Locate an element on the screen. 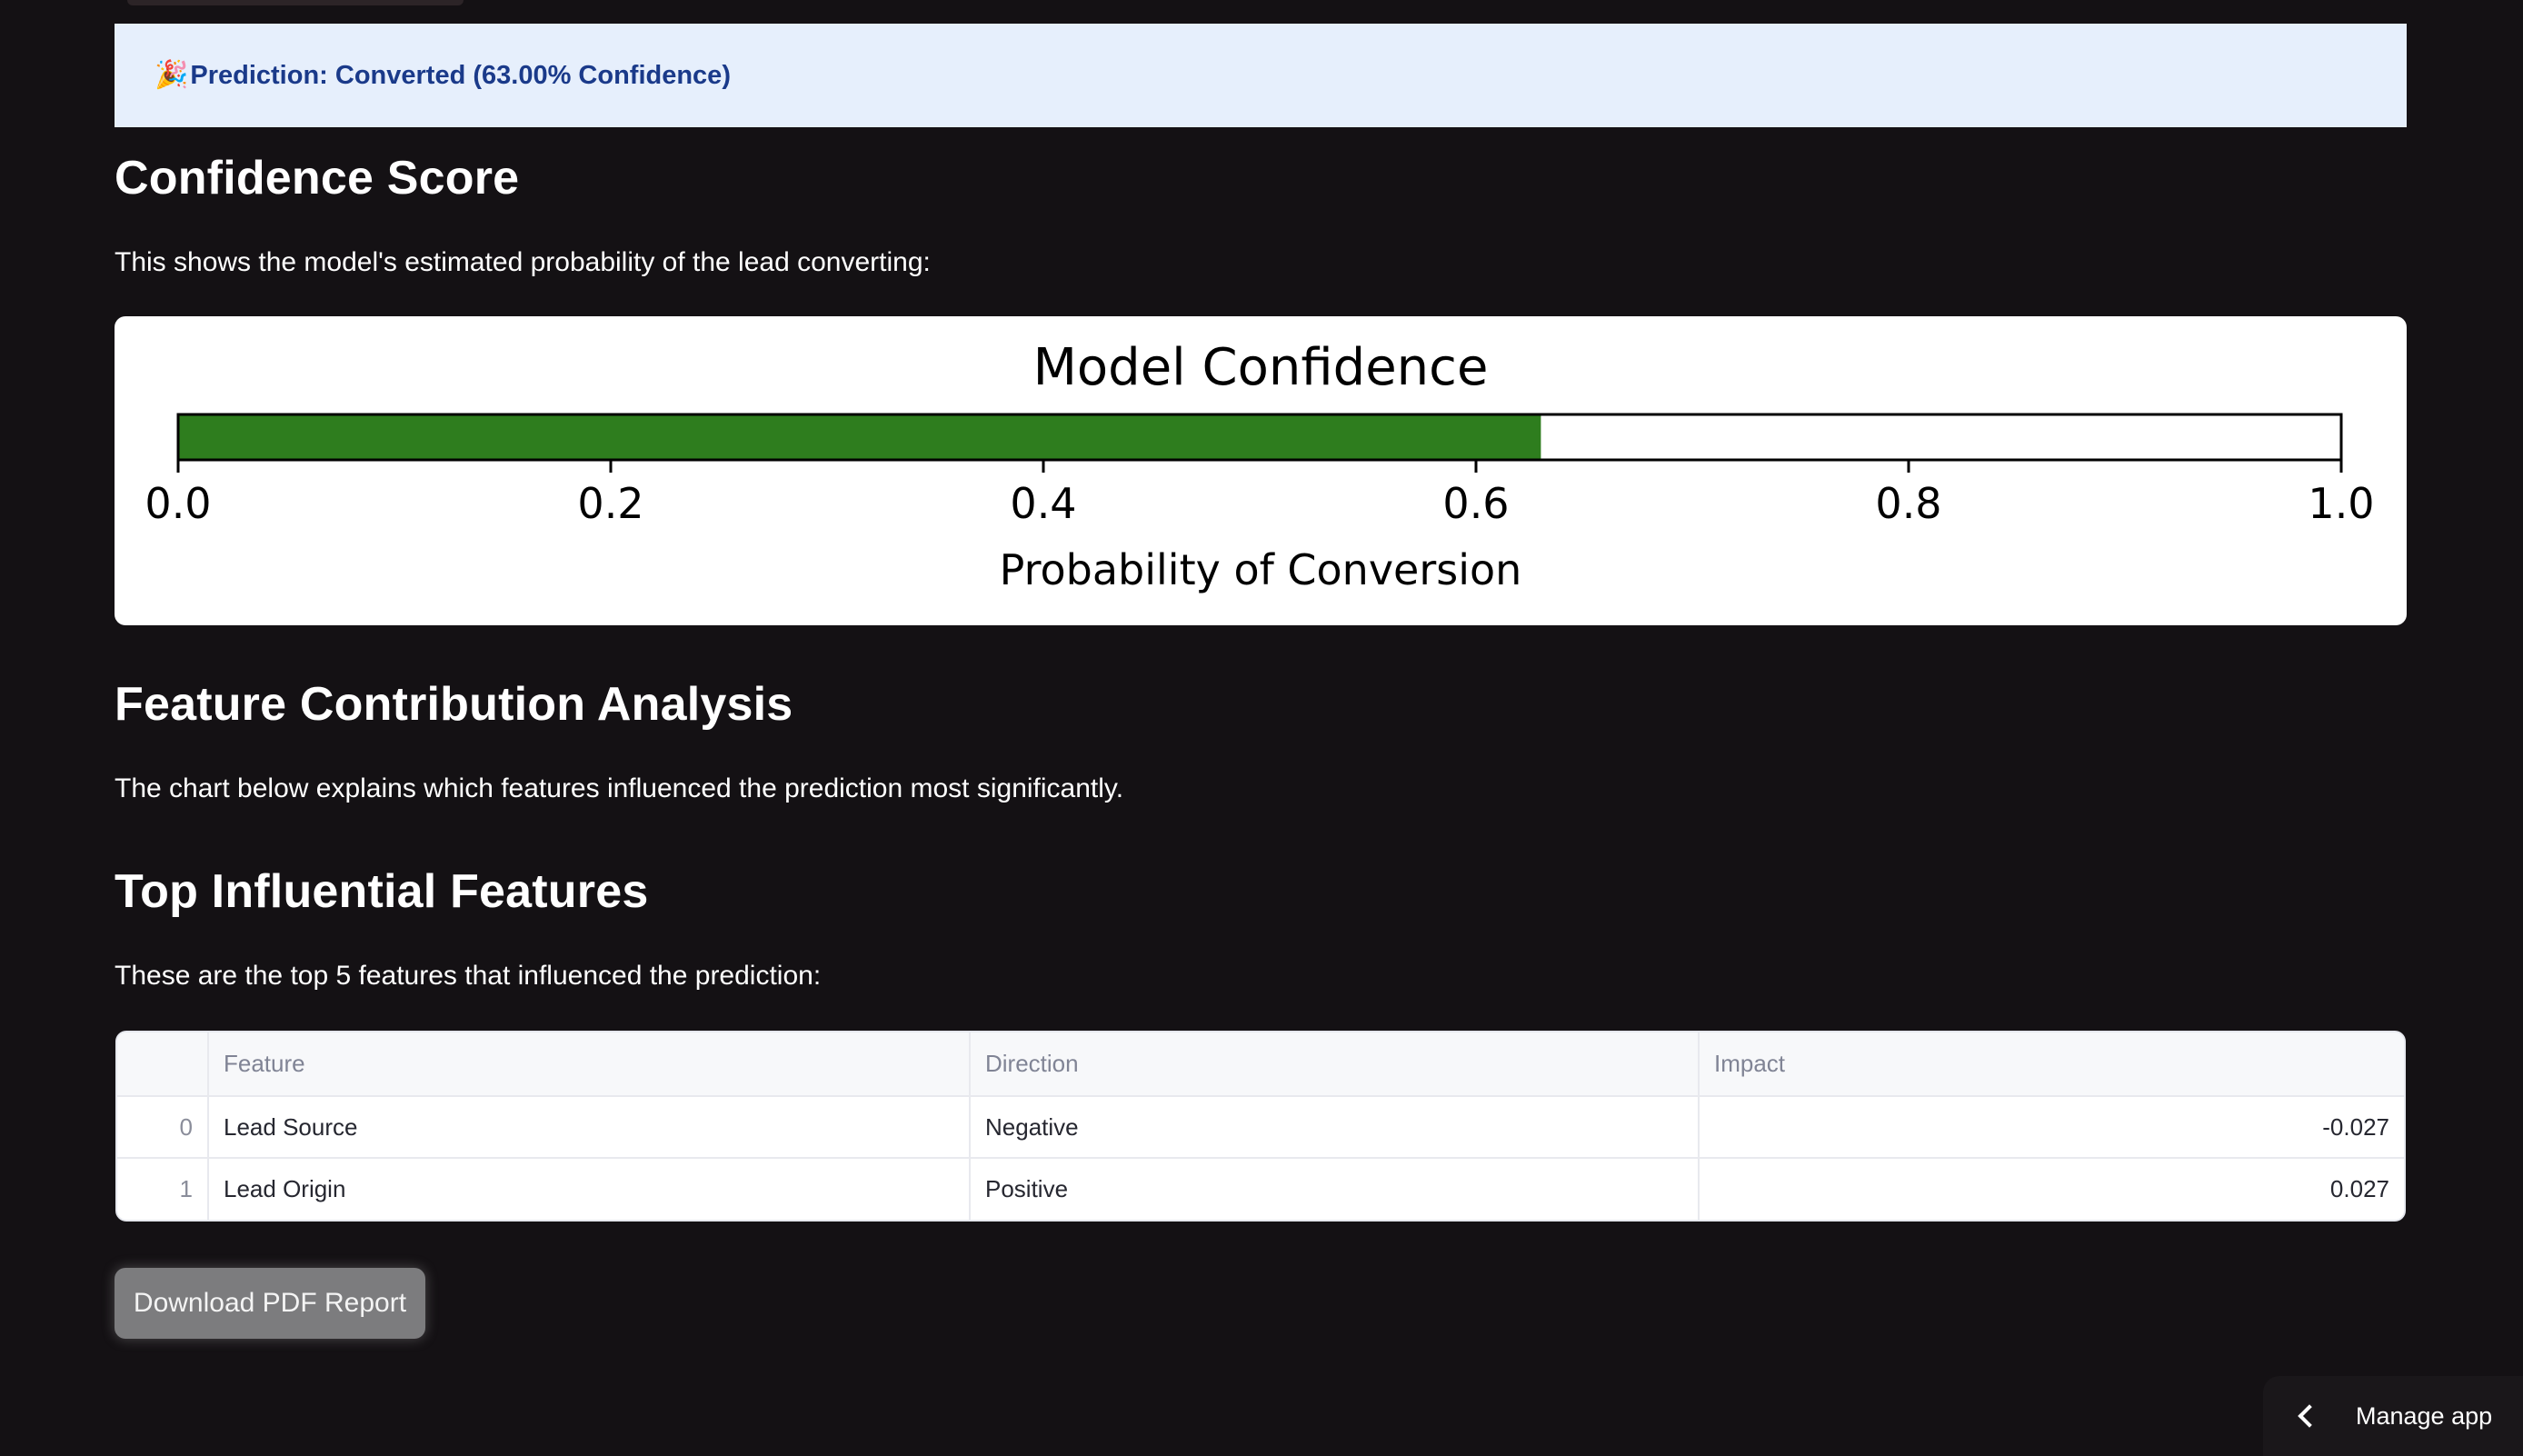 Image resolution: width=2523 pixels, height=1456 pixels. top-features-heading: Top Influential Features is located at coordinates (382, 891).